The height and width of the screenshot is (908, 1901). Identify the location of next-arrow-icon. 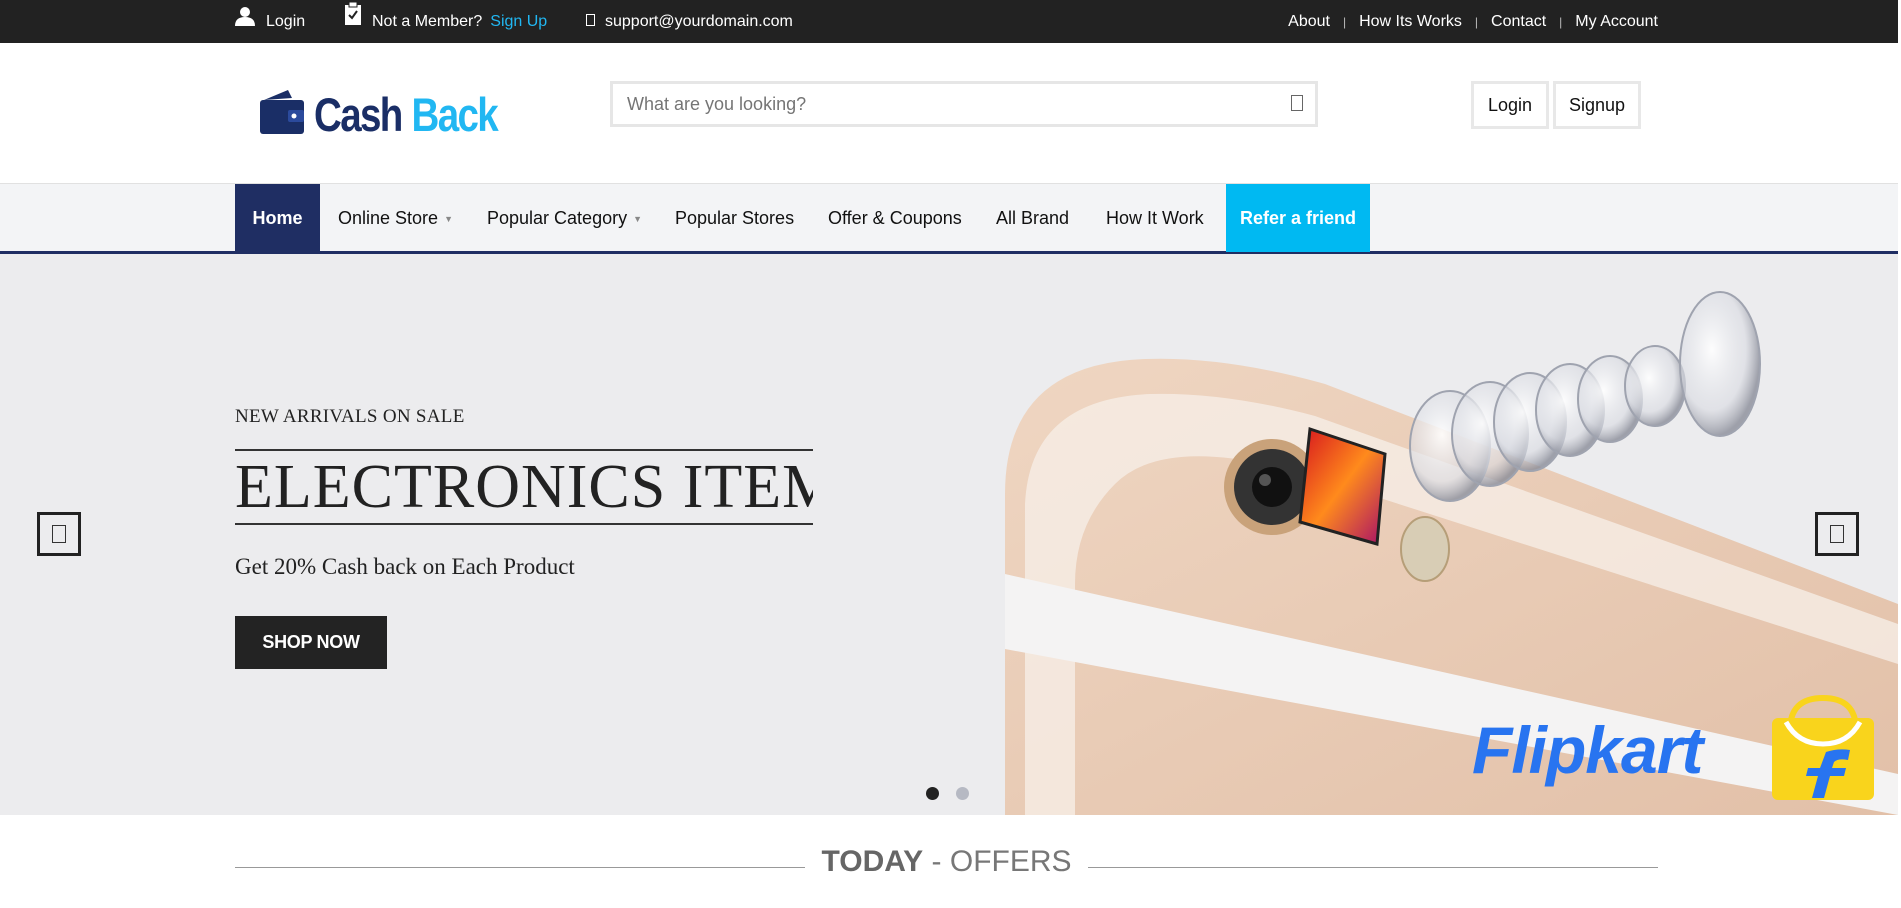
(1837, 534).